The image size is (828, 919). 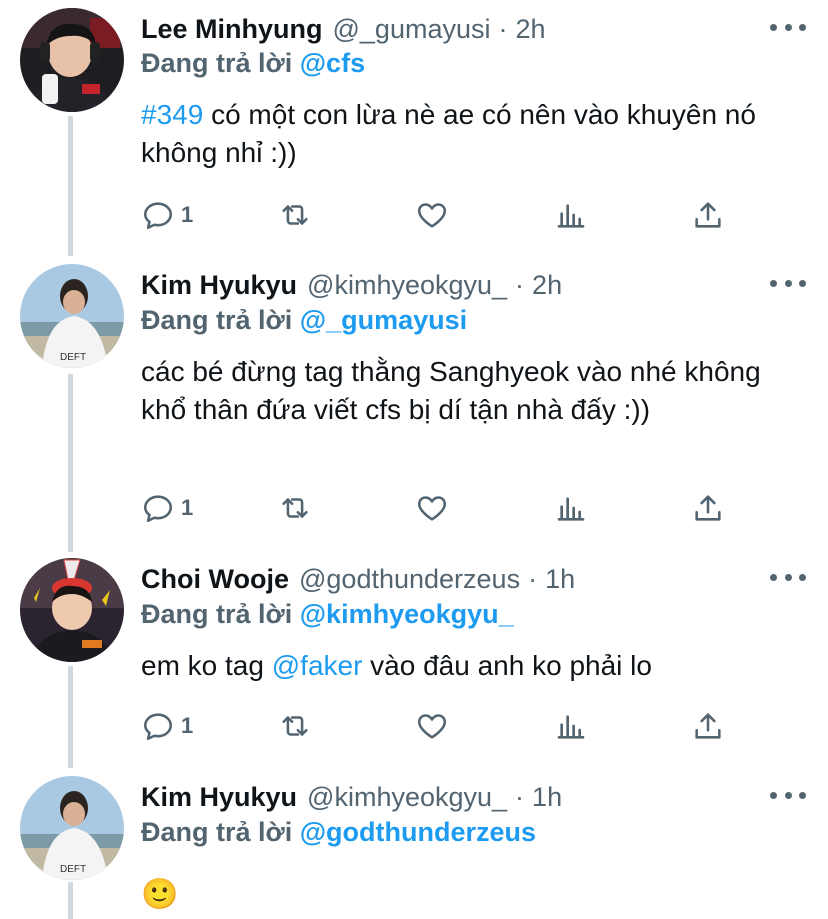 I want to click on tweet-header: Choi Wooje @godthunderzeus · 1h, so click(x=358, y=579).